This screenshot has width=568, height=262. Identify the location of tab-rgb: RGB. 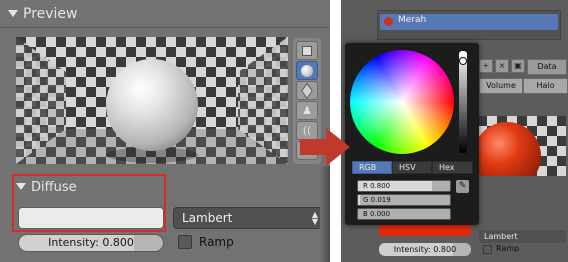
(372, 167).